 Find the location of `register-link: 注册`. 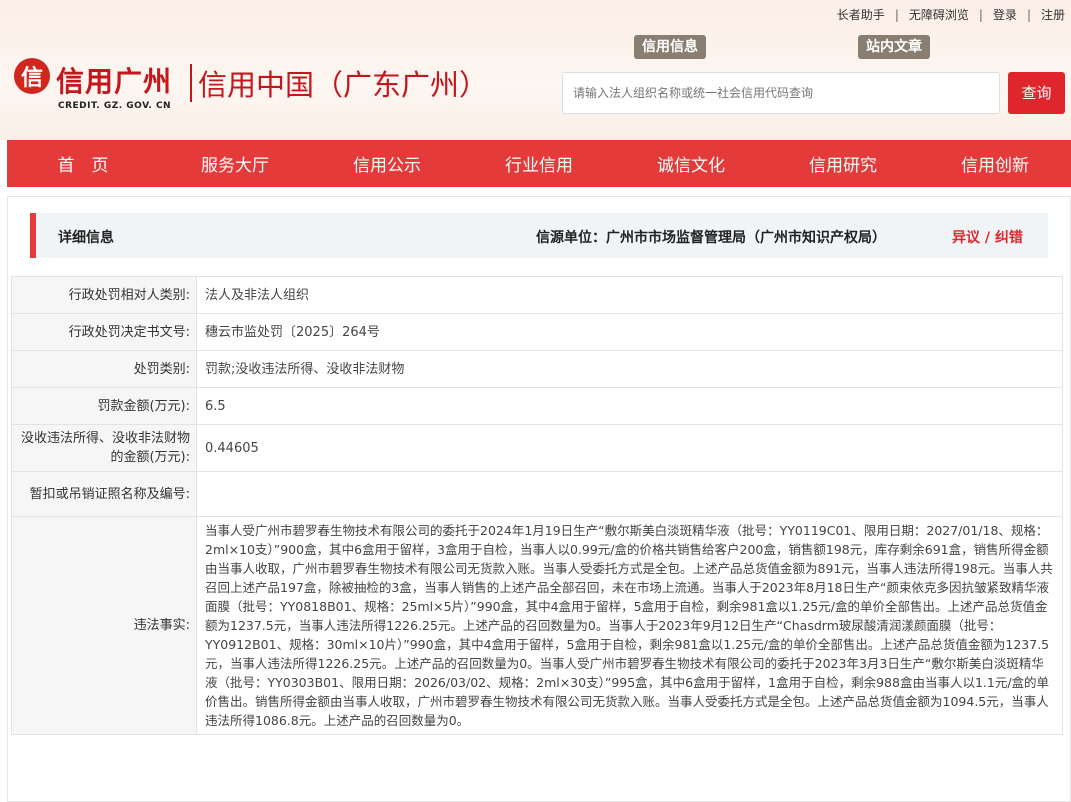

register-link: 注册 is located at coordinates (1053, 15).